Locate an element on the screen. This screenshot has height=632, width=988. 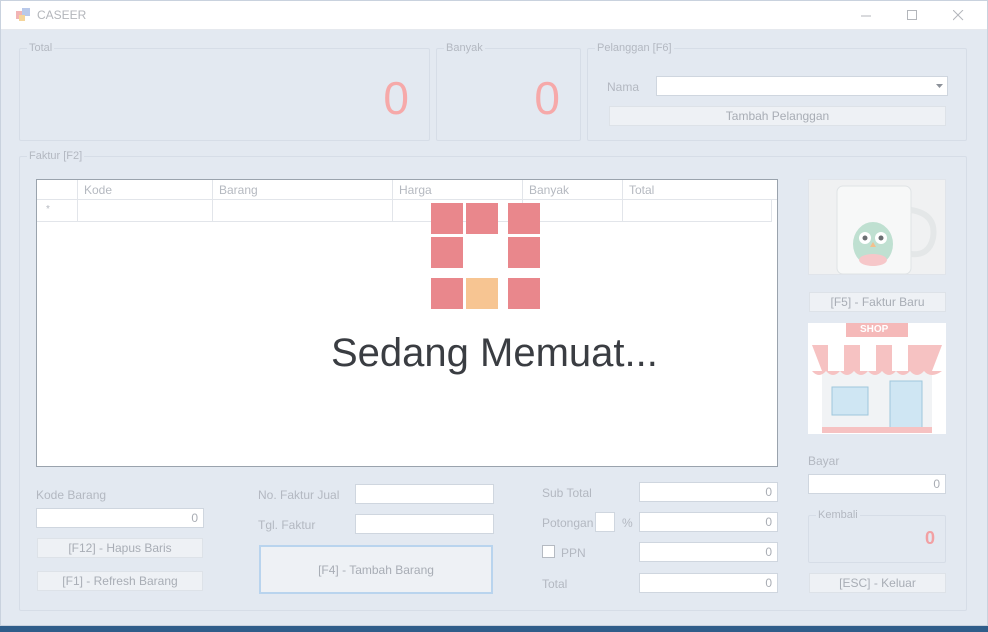
bayar-input: 0 is located at coordinates (877, 484).